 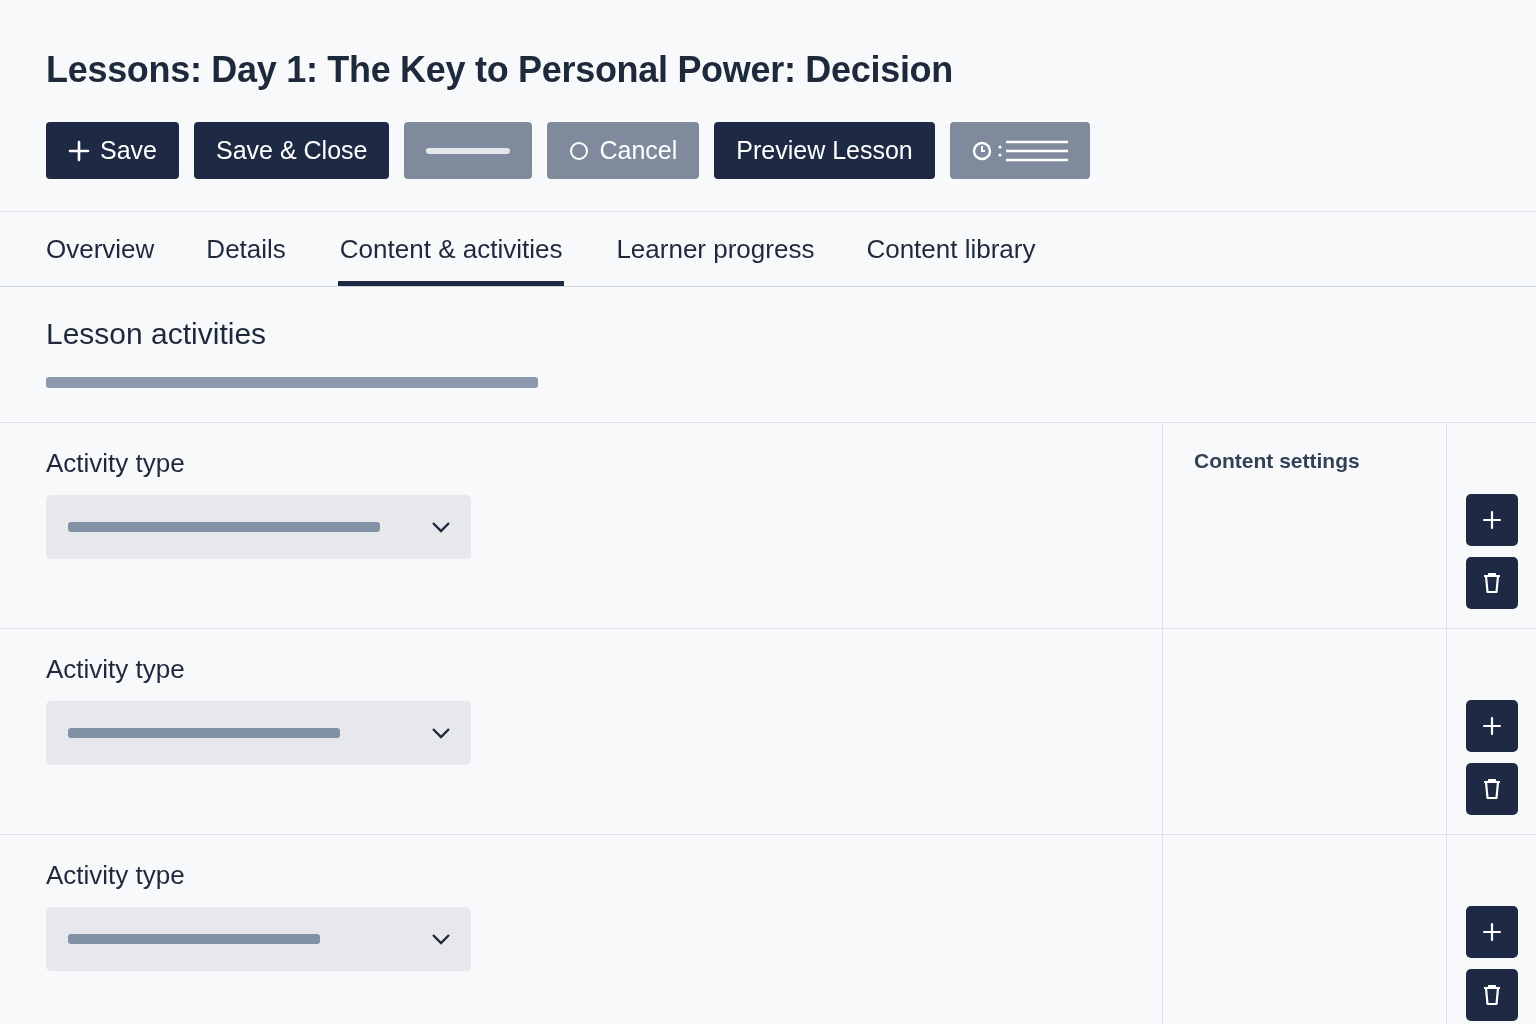 I want to click on tab: Details, so click(x=246, y=249).